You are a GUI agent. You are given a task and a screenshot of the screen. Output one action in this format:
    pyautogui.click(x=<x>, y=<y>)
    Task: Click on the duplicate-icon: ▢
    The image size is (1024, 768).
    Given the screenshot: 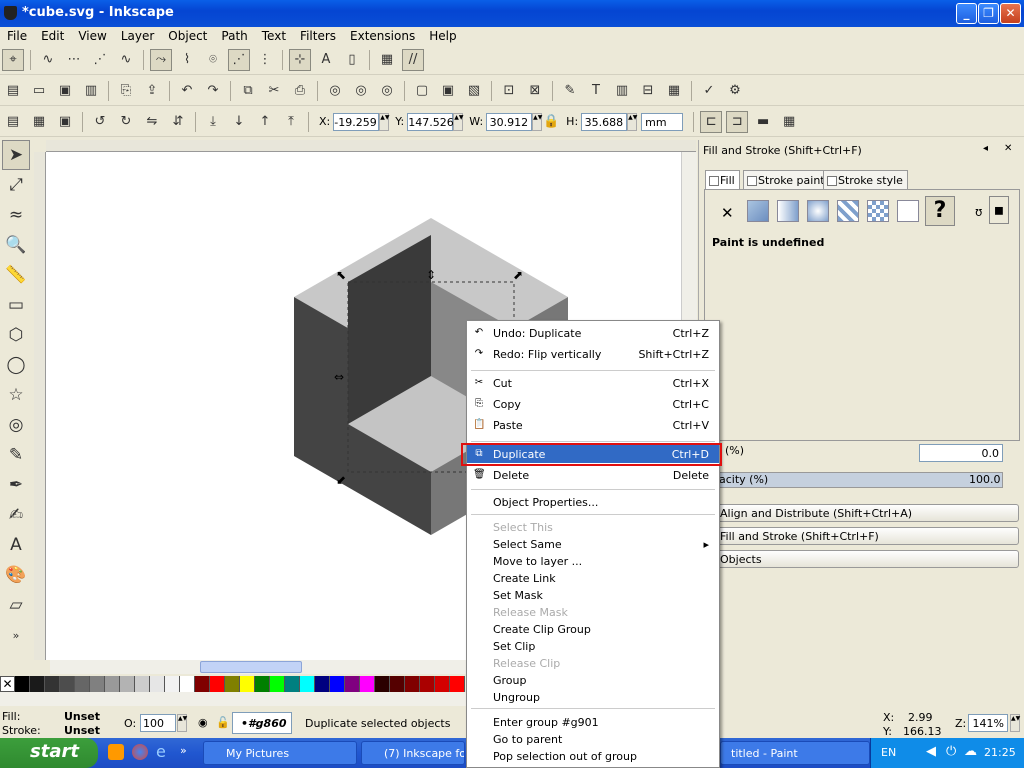 What is the action you would take?
    pyautogui.click(x=422, y=91)
    